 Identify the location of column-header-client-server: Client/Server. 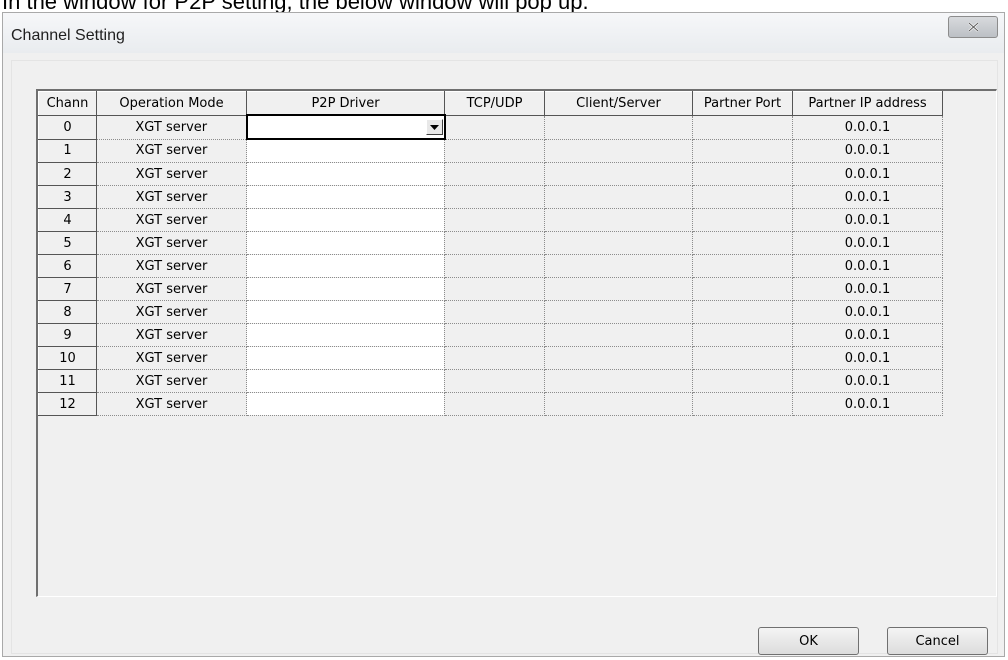
(618, 103).